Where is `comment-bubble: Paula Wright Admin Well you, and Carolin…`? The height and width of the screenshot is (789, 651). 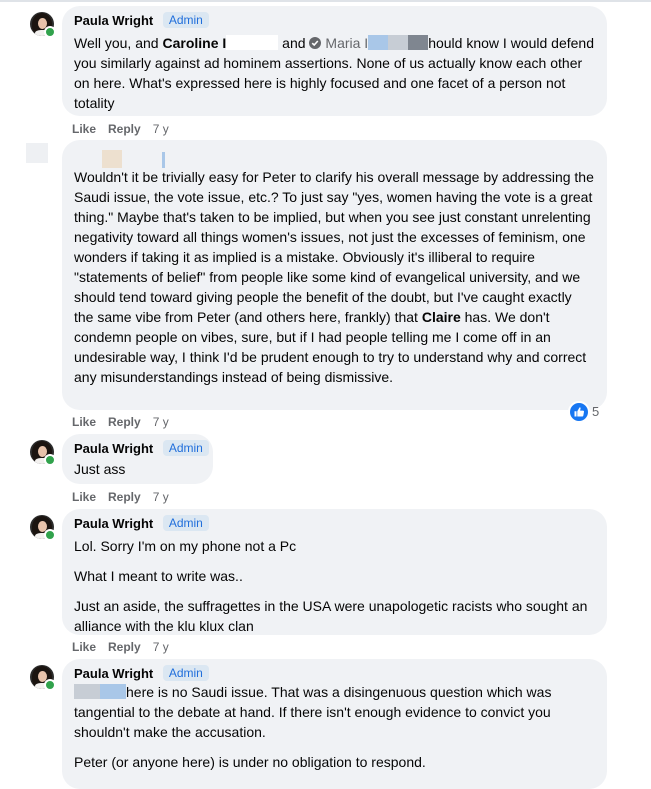 comment-bubble: Paula Wright Admin Well you, and Carolin… is located at coordinates (334, 61).